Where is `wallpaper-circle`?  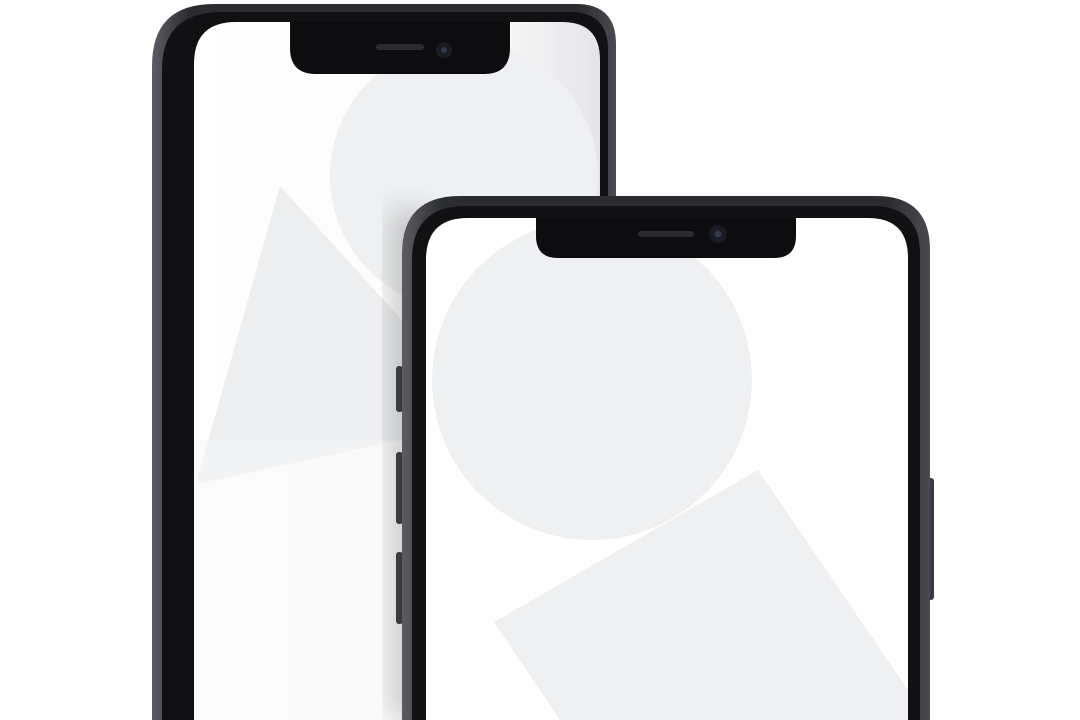
wallpaper-circle is located at coordinates (592, 380).